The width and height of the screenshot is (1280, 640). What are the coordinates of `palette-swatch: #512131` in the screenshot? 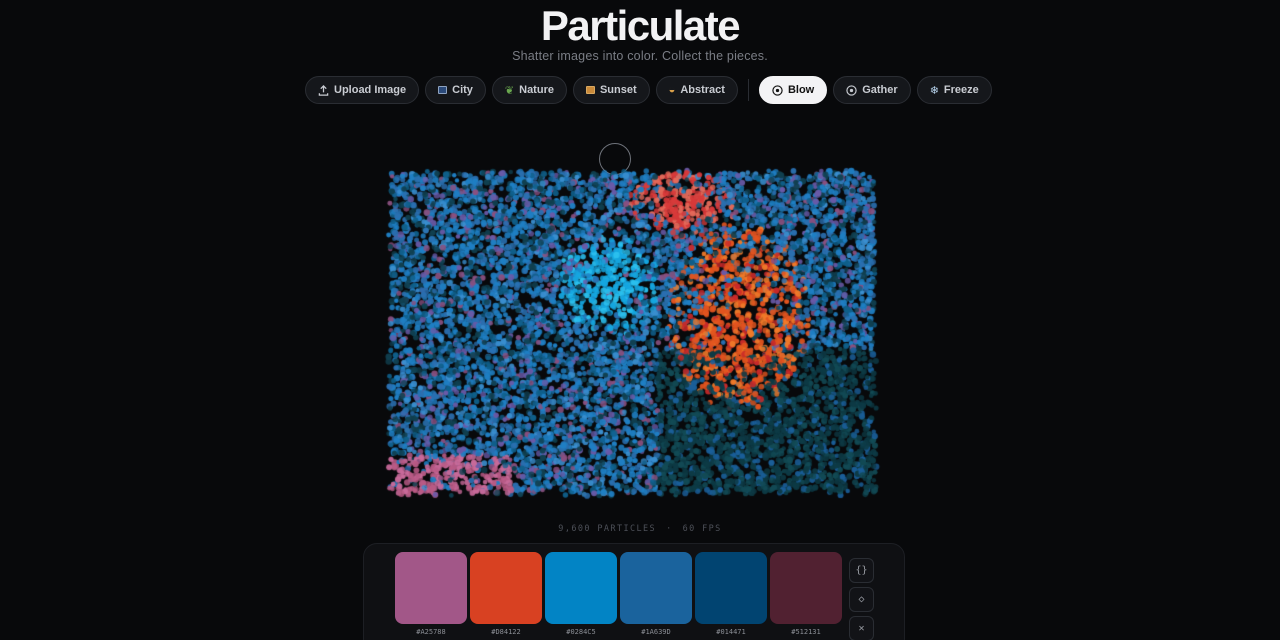 It's located at (806, 594).